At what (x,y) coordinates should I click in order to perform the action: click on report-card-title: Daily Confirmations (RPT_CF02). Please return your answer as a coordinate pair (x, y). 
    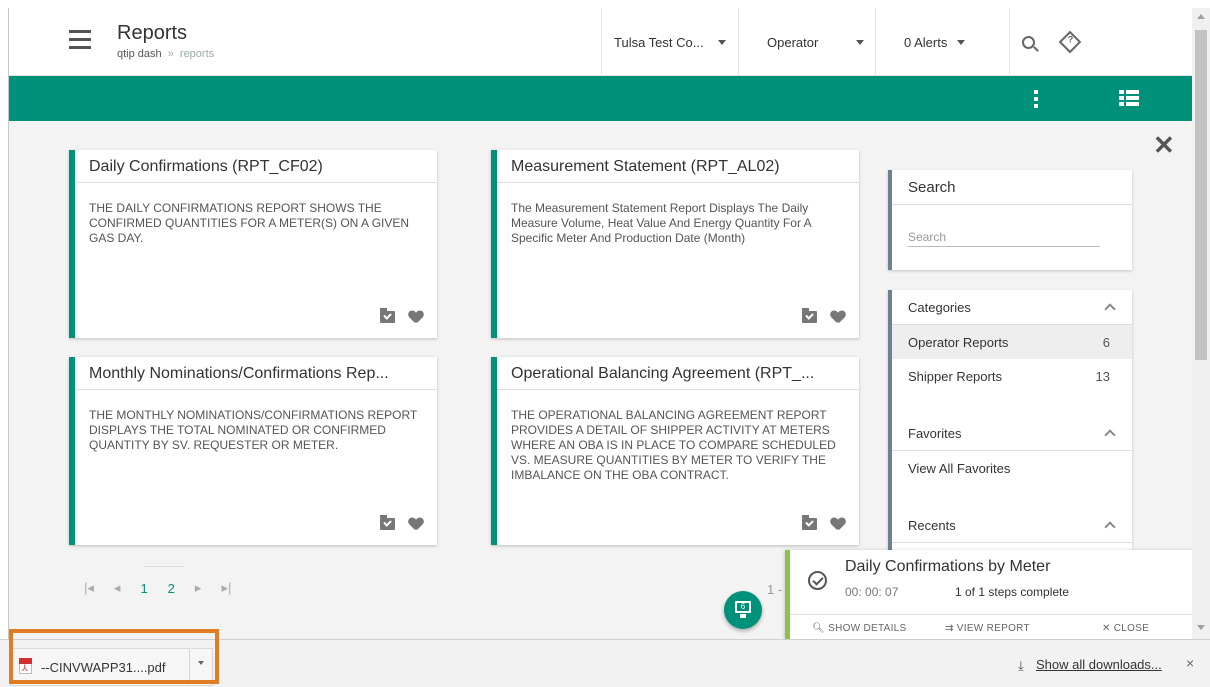
    Looking at the image, I should click on (256, 166).